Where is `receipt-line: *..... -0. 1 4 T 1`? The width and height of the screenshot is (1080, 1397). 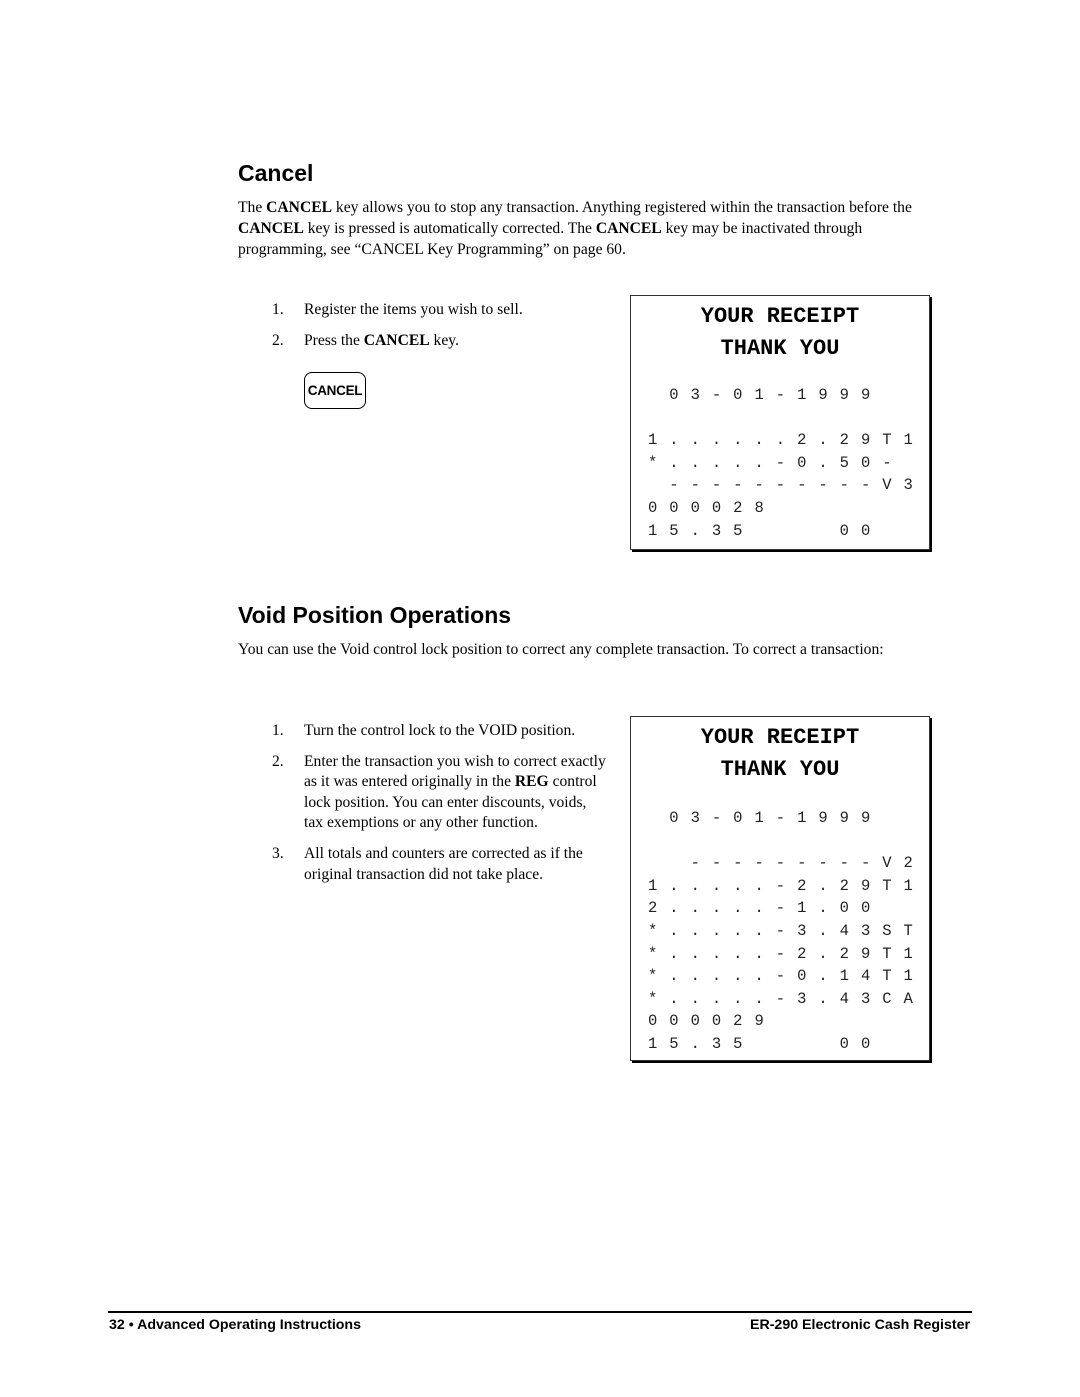
receipt-line: *..... -0. 1 4 T 1 is located at coordinates (780, 976).